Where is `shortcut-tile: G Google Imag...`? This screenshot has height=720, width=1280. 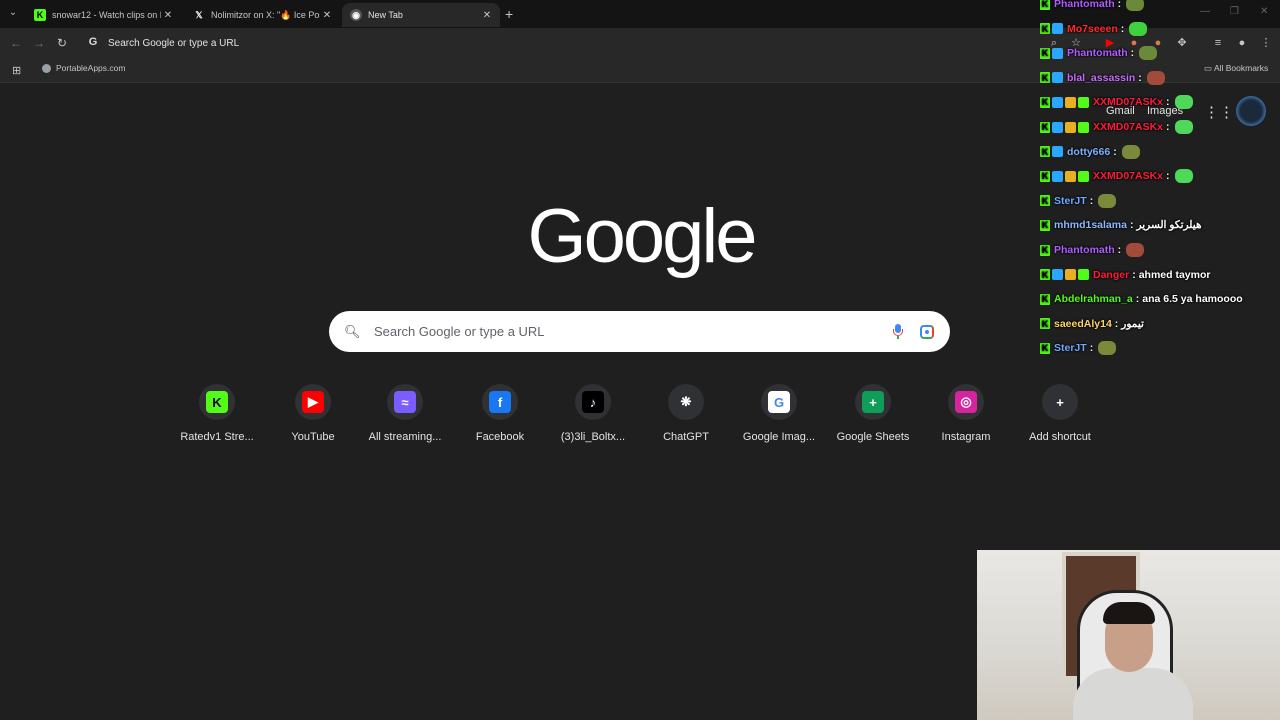 shortcut-tile: G Google Imag... is located at coordinates (779, 413).